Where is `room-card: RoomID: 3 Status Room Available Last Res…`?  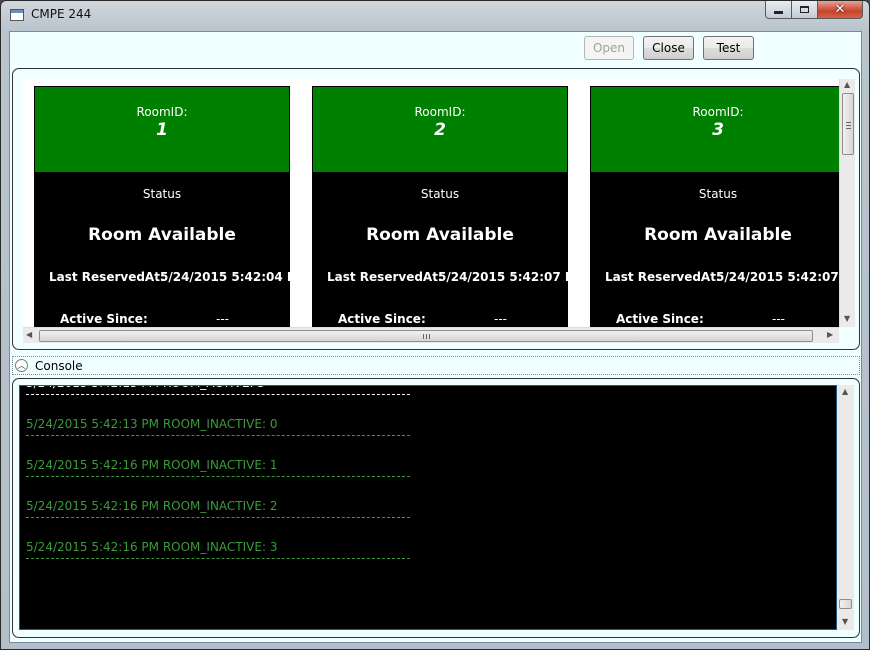
room-card: RoomID: 3 Status Room Available Last Res… is located at coordinates (713, 205).